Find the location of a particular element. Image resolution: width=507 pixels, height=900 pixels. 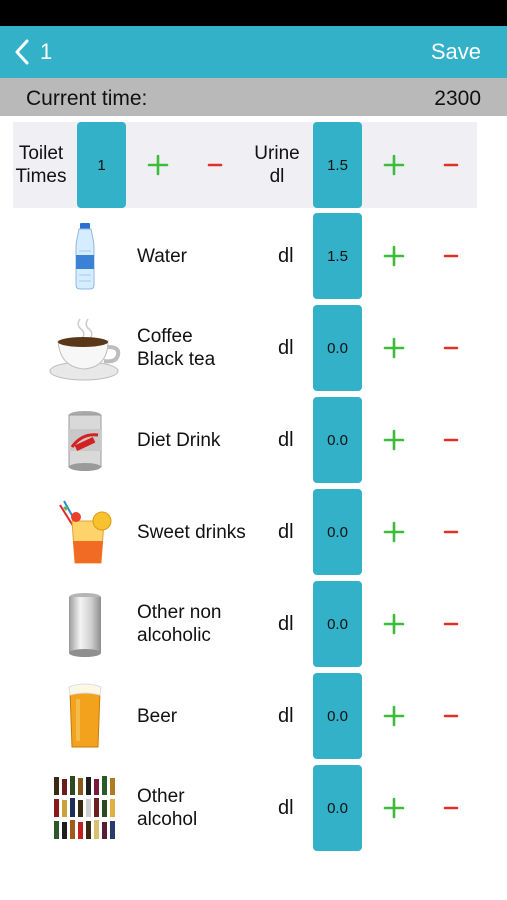

drink-name: Beer is located at coordinates (157, 716).